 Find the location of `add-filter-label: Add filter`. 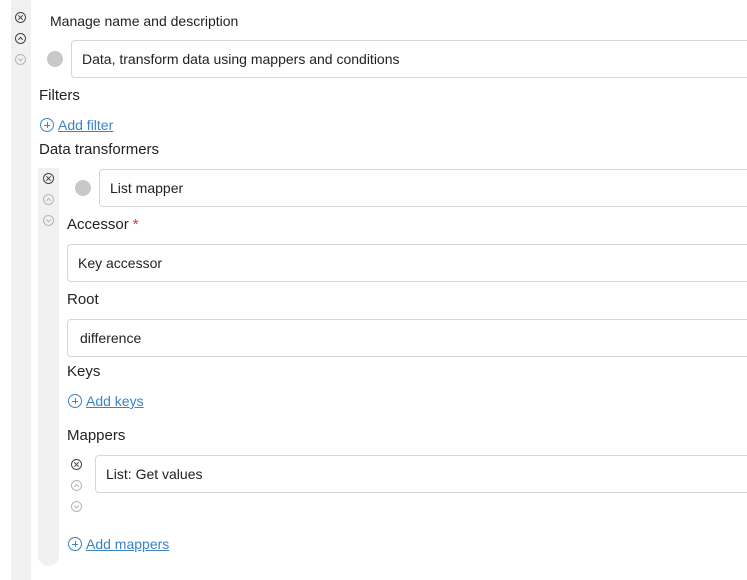

add-filter-label: Add filter is located at coordinates (86, 125).